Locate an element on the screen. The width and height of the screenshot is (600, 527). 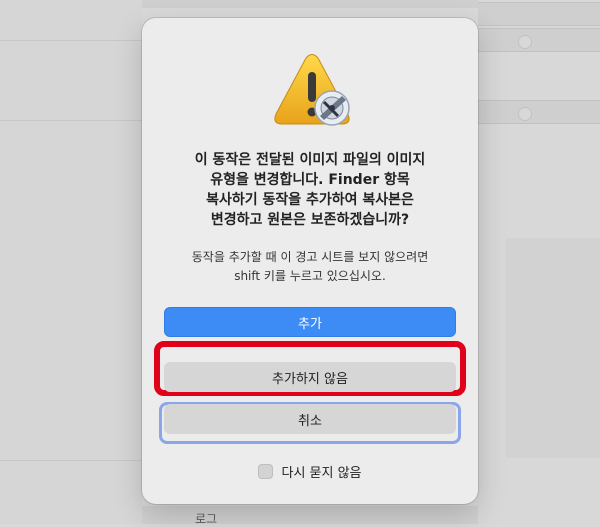
background-log-label: 로그 is located at coordinates (206, 519).